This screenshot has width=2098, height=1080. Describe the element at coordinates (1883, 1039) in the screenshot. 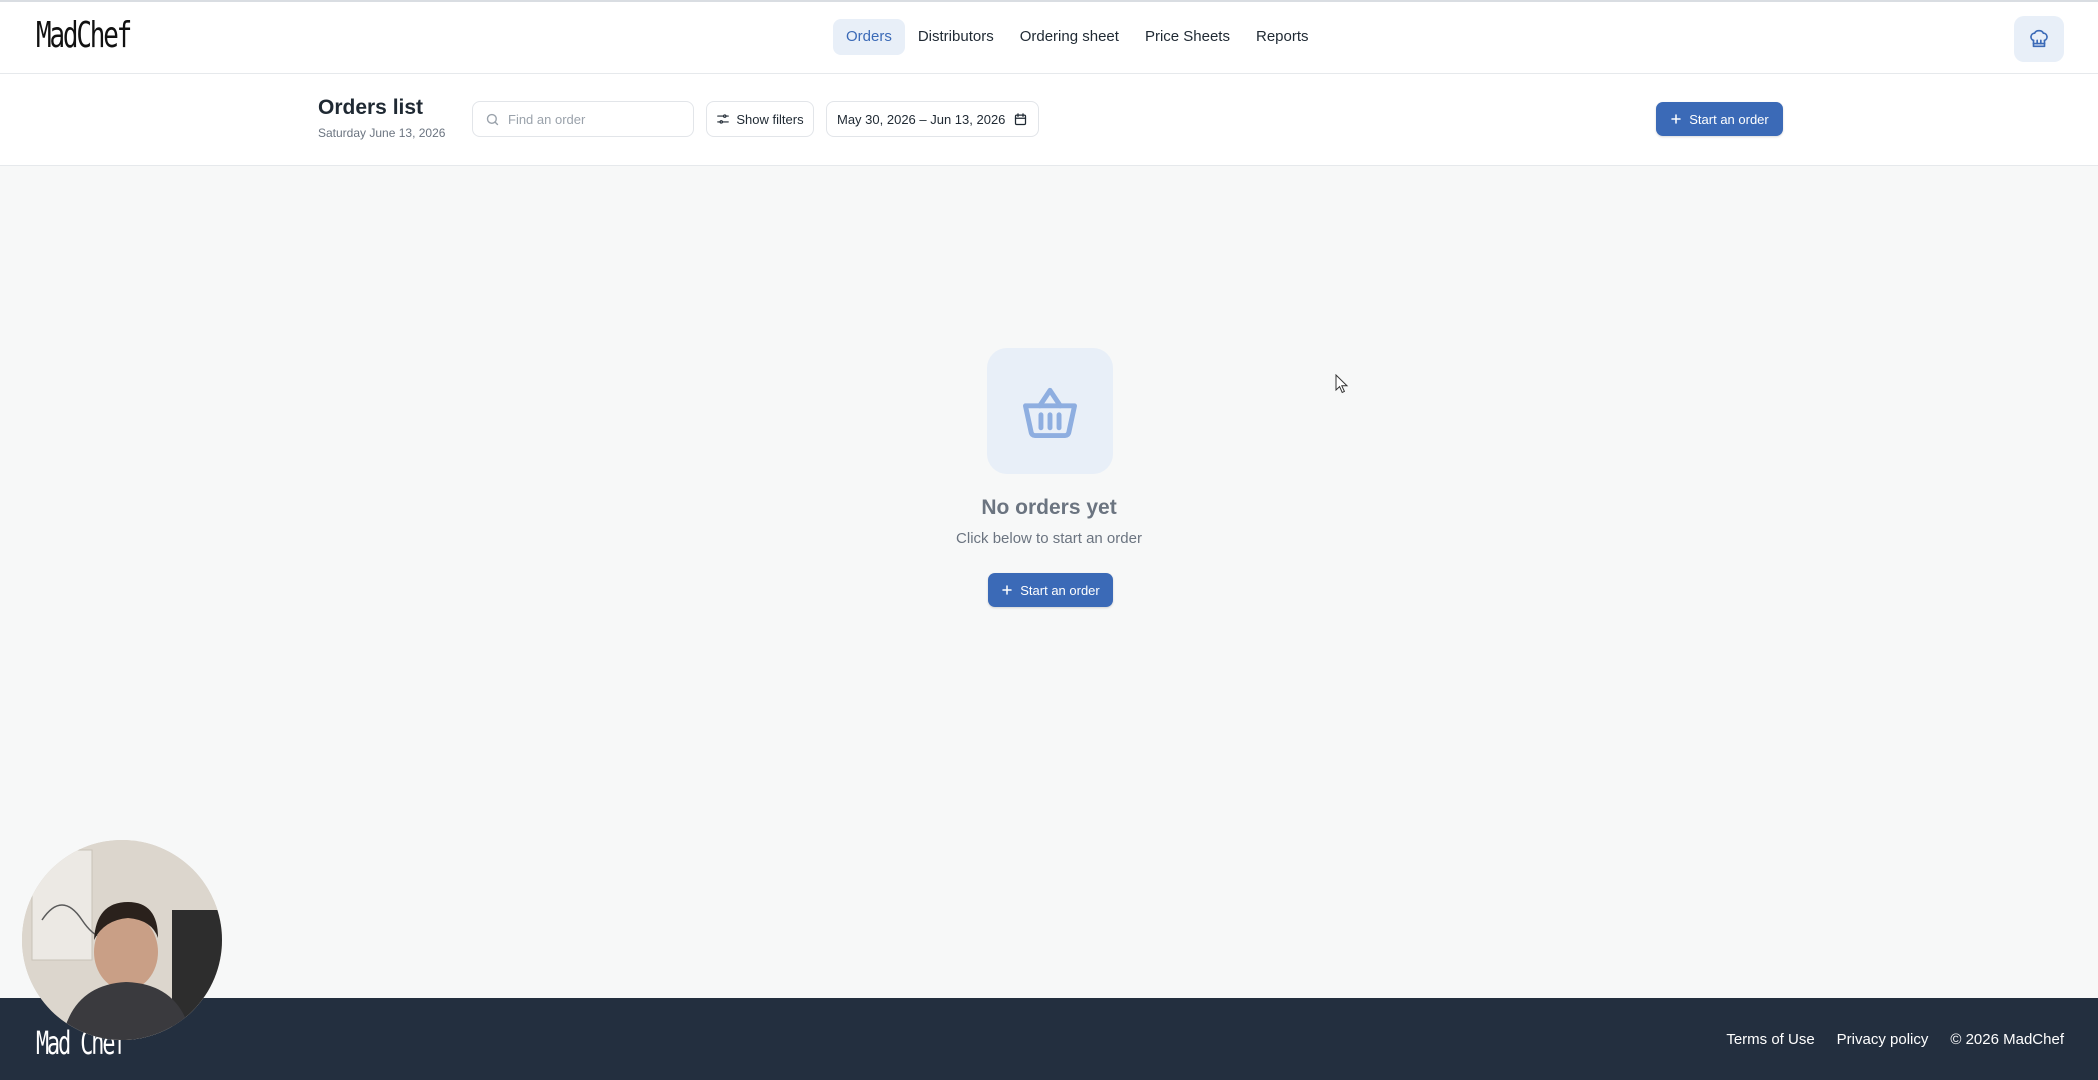

I see `privacy-policy-link: Privacy policy` at that location.